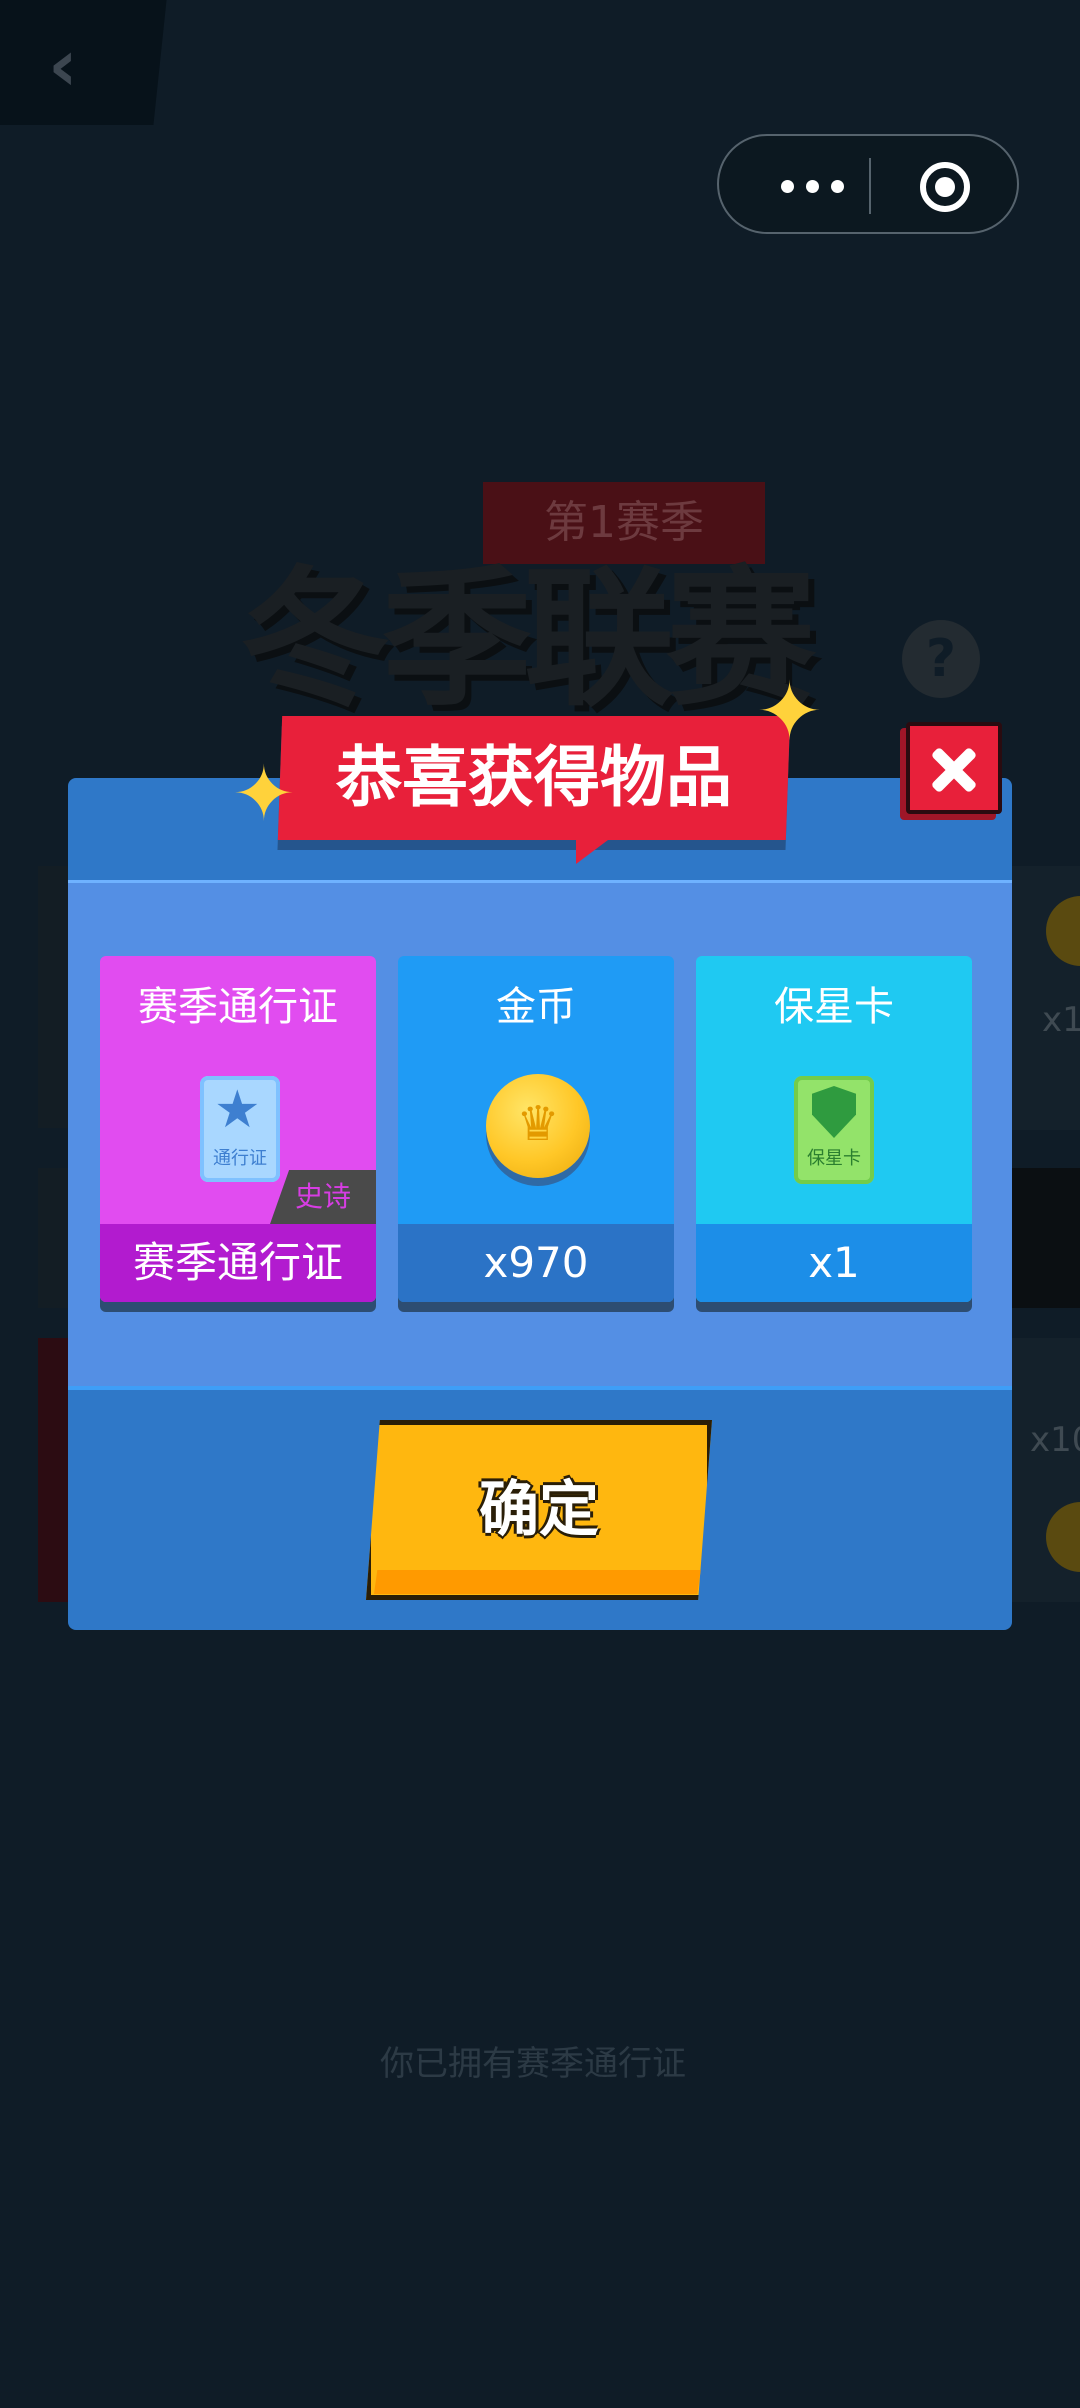 The width and height of the screenshot is (1080, 2408). I want to click on confirm-label: 确定, so click(539, 1510).